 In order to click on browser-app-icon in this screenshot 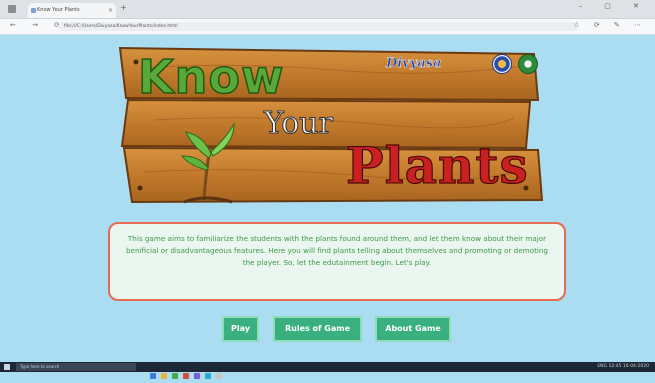, I will do `click(12, 9)`.